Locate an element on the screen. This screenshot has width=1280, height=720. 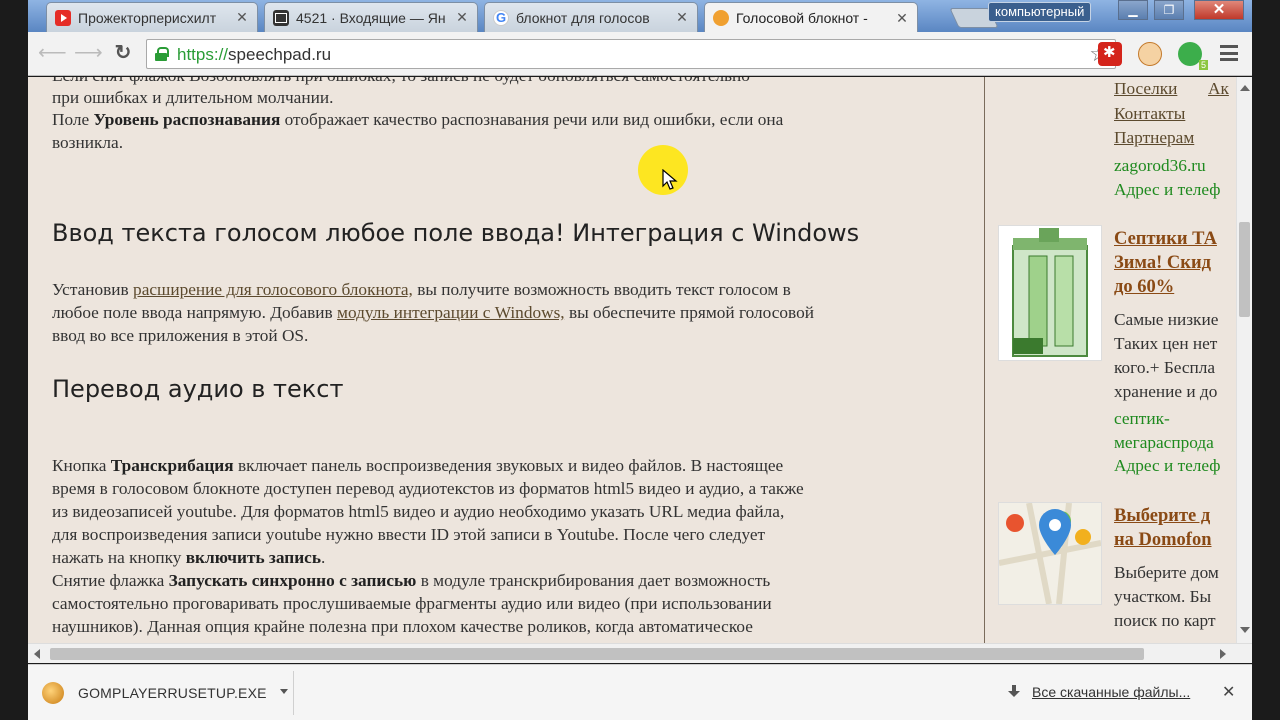
tab-title: 4521 · Входящие — Ян is located at coordinates (371, 17).